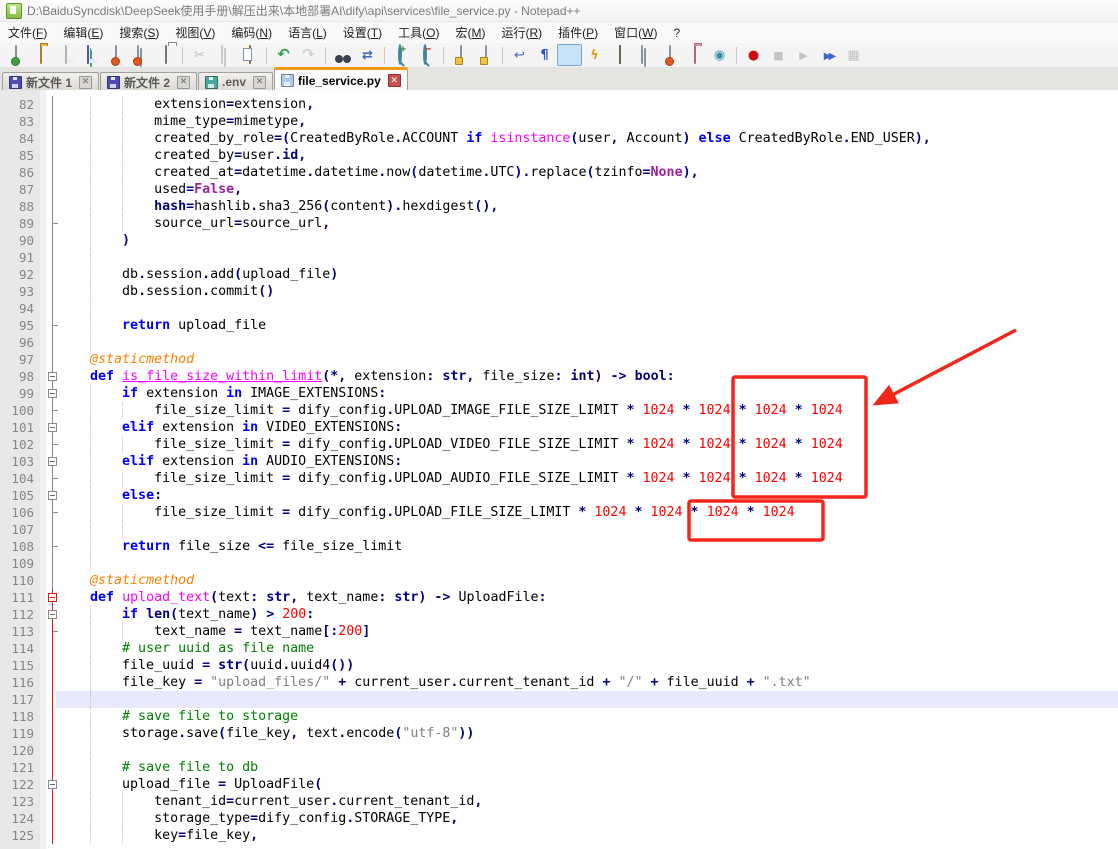 Image resolution: width=1118 pixels, height=849 pixels. What do you see at coordinates (186, 614) in the screenshot?
I see `code-line: if len(text_name) > 200:` at bounding box center [186, 614].